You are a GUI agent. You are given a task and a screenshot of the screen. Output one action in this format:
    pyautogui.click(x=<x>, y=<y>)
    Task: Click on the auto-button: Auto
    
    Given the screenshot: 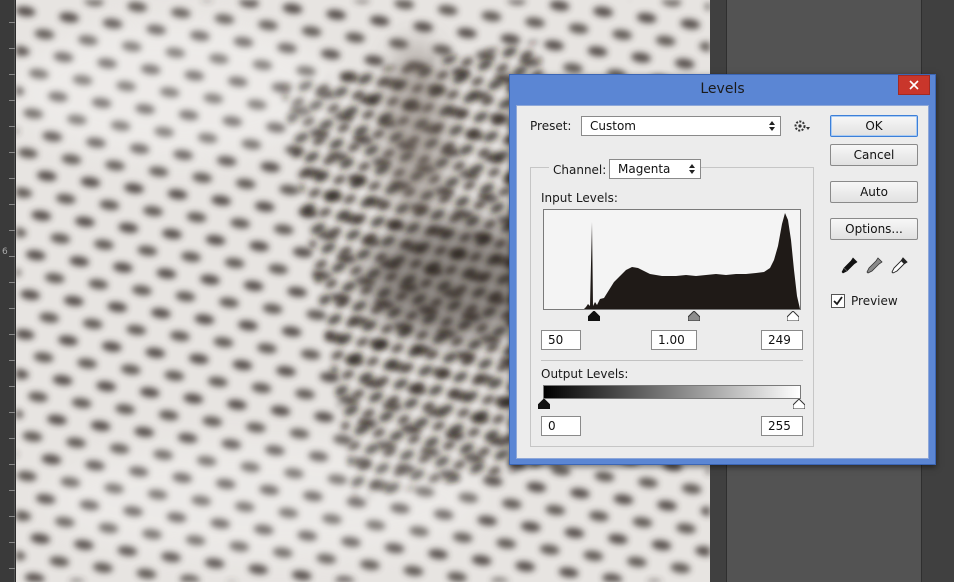 What is the action you would take?
    pyautogui.click(x=874, y=192)
    